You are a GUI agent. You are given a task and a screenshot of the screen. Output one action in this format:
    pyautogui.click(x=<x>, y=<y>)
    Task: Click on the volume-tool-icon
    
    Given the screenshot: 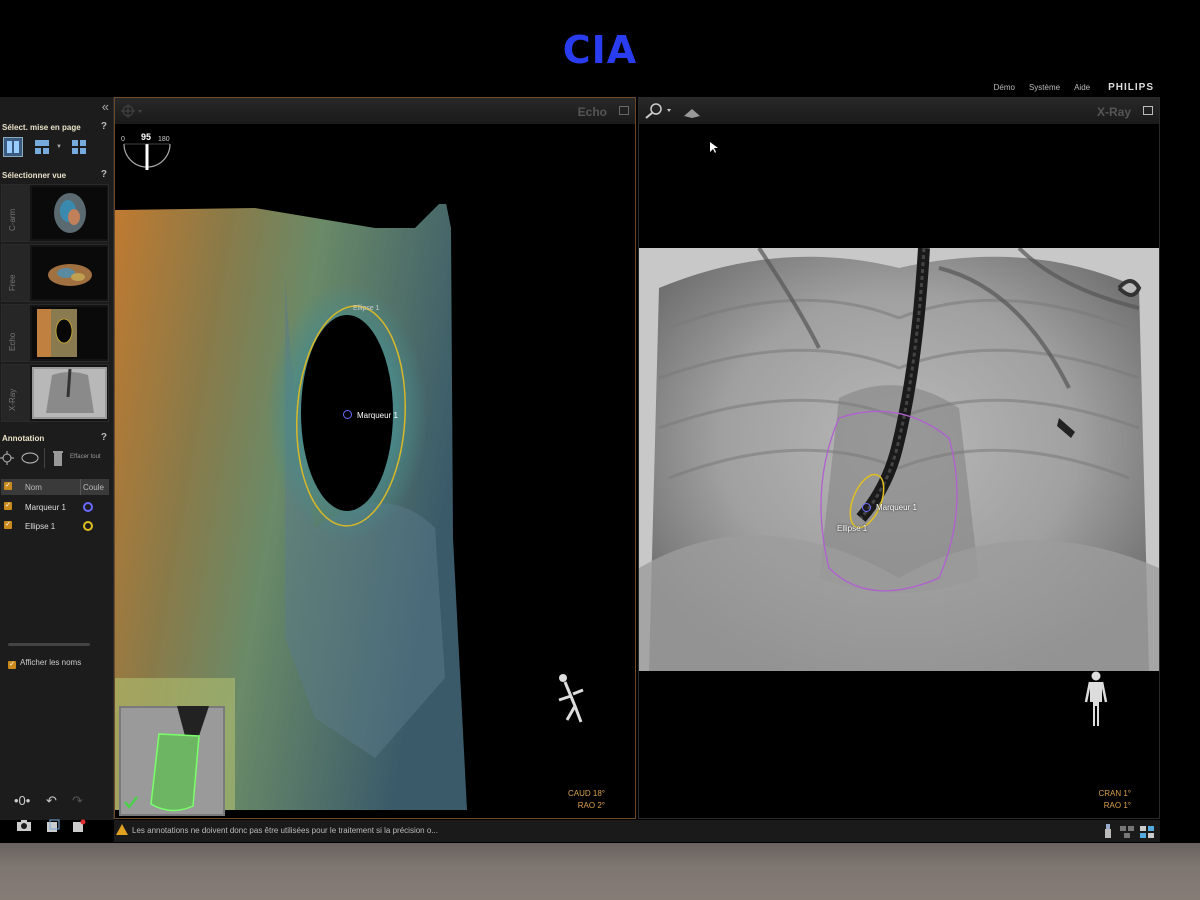 What is the action you would take?
    pyautogui.click(x=692, y=115)
    